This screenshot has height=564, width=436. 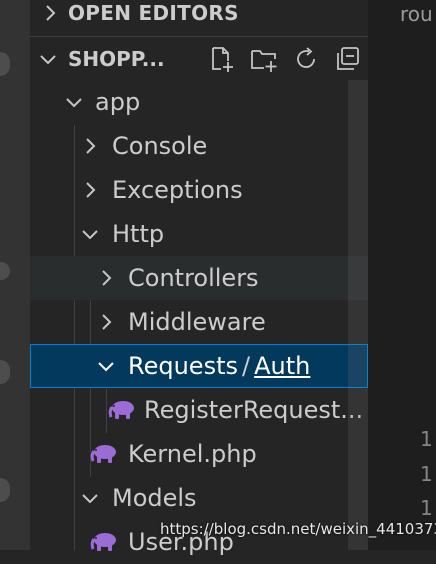 What do you see at coordinates (138, 234) in the screenshot?
I see `tree-item-label: Http` at bounding box center [138, 234].